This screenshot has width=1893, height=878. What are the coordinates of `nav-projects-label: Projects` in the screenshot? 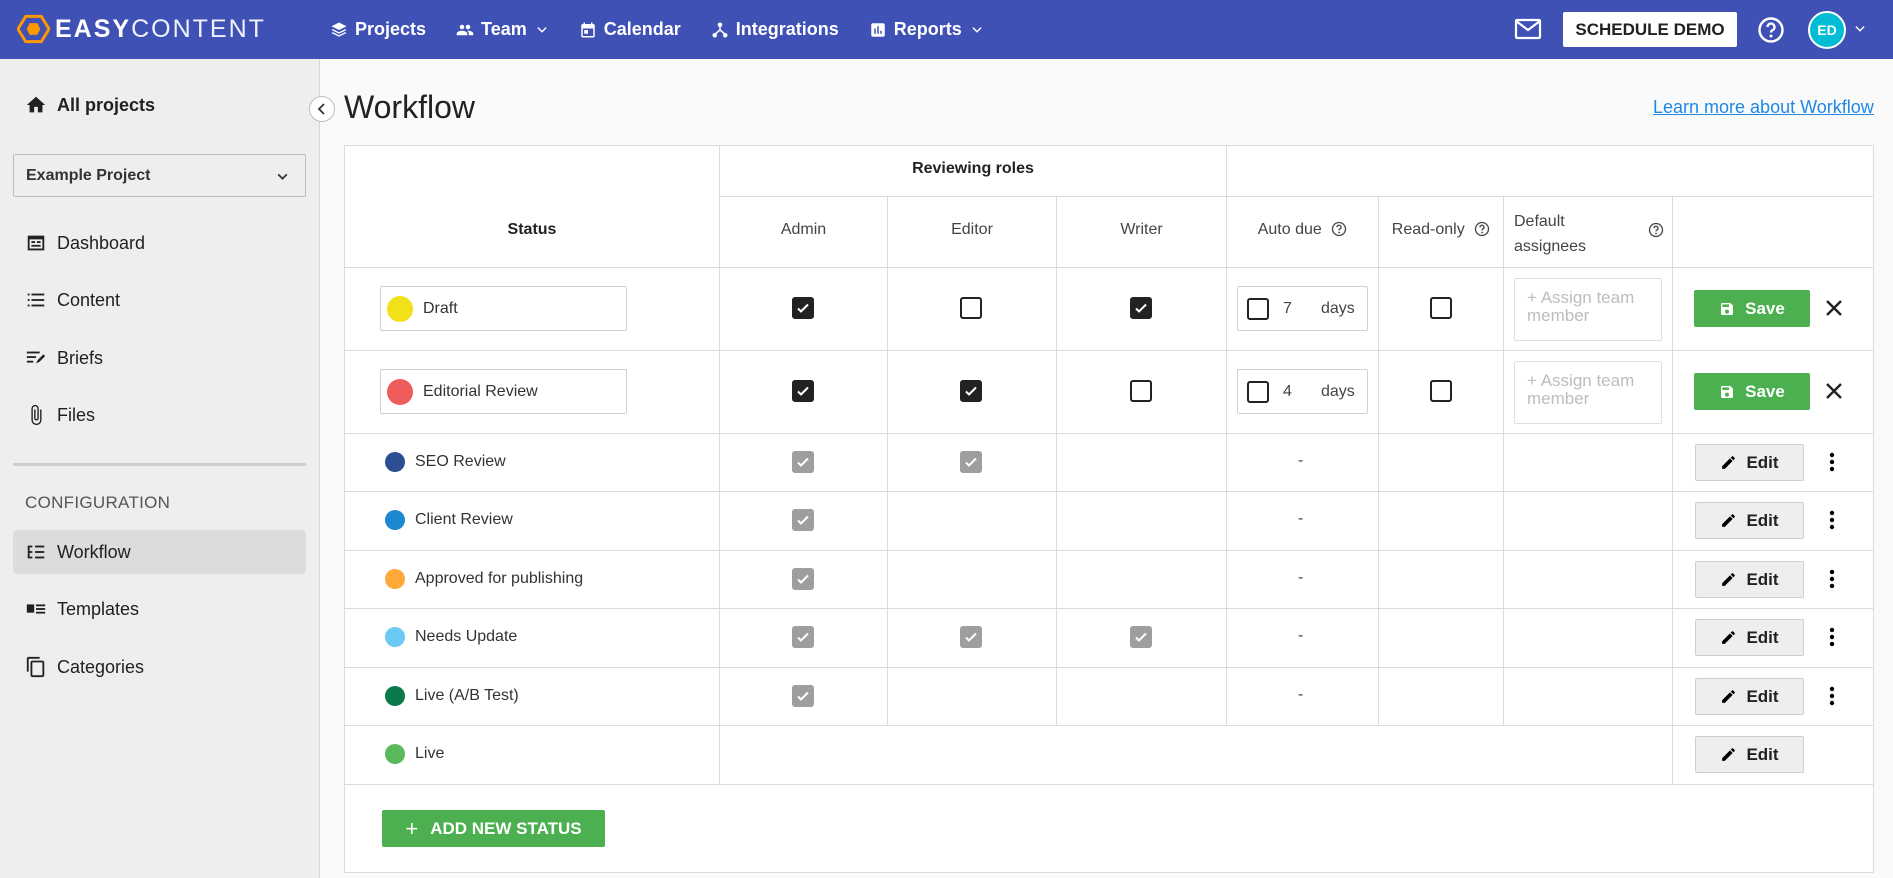 It's located at (391, 29).